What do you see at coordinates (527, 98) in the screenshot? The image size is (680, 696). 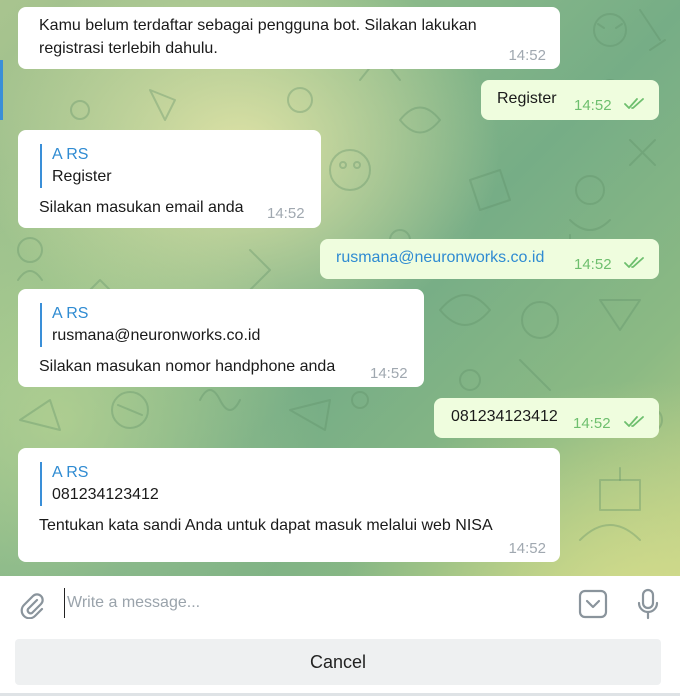 I see `message-text: Register` at bounding box center [527, 98].